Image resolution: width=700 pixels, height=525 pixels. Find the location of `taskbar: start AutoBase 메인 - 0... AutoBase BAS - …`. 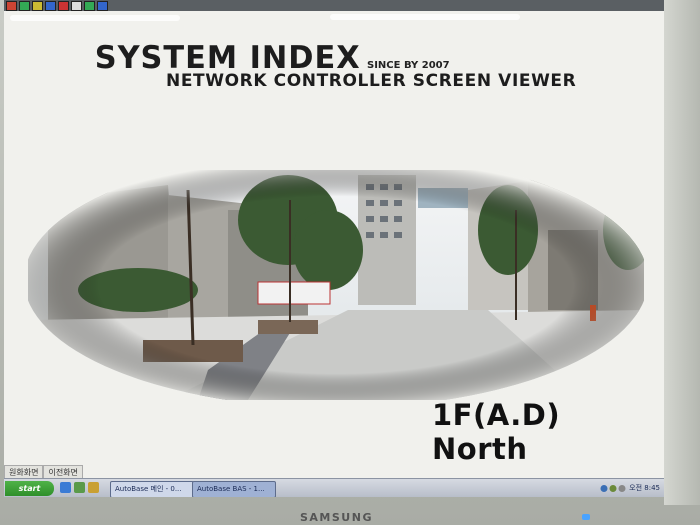

taskbar: start AutoBase 메인 - 0... AutoBase BAS - … is located at coordinates (334, 487).